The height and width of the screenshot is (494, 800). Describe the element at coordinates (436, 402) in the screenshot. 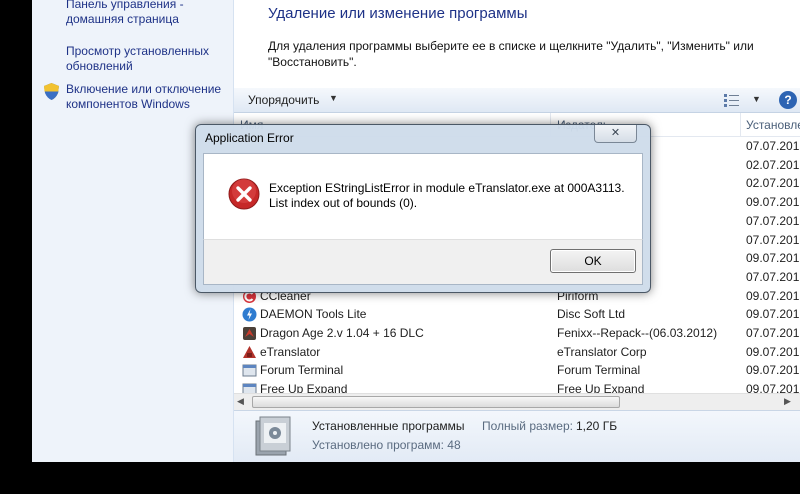

I see `scrollbar-thumb` at that location.